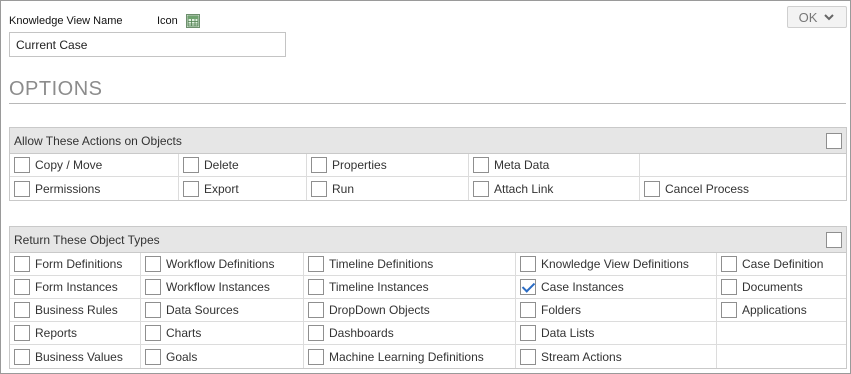  Describe the element at coordinates (75, 333) in the screenshot. I see `option-reports: Reports` at that location.